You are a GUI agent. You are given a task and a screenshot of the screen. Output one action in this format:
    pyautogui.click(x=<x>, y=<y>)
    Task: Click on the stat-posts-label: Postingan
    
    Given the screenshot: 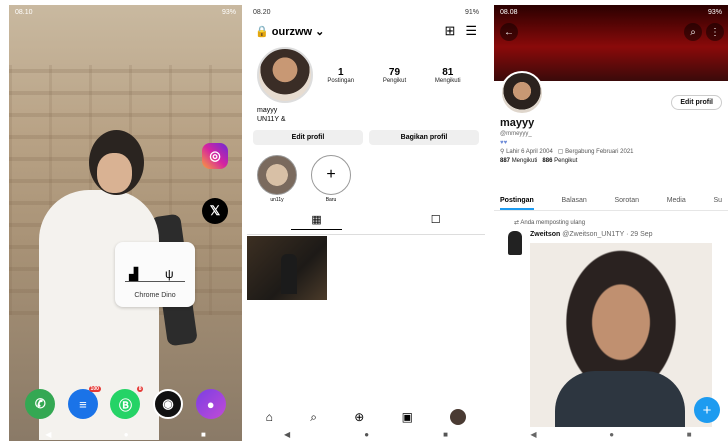 What is the action you would take?
    pyautogui.click(x=341, y=80)
    